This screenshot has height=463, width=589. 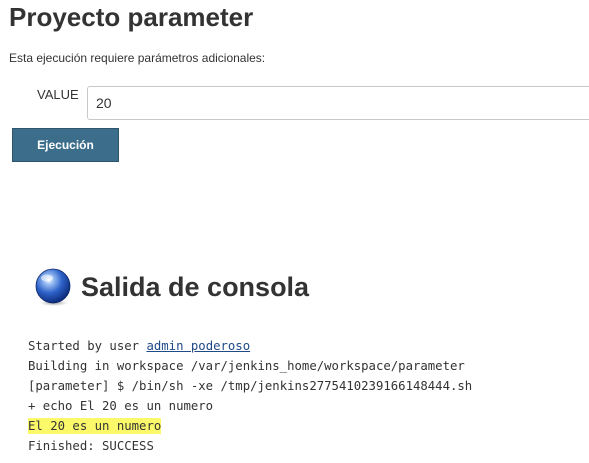 What do you see at coordinates (198, 346) in the screenshot?
I see `user-link: admin poderoso` at bounding box center [198, 346].